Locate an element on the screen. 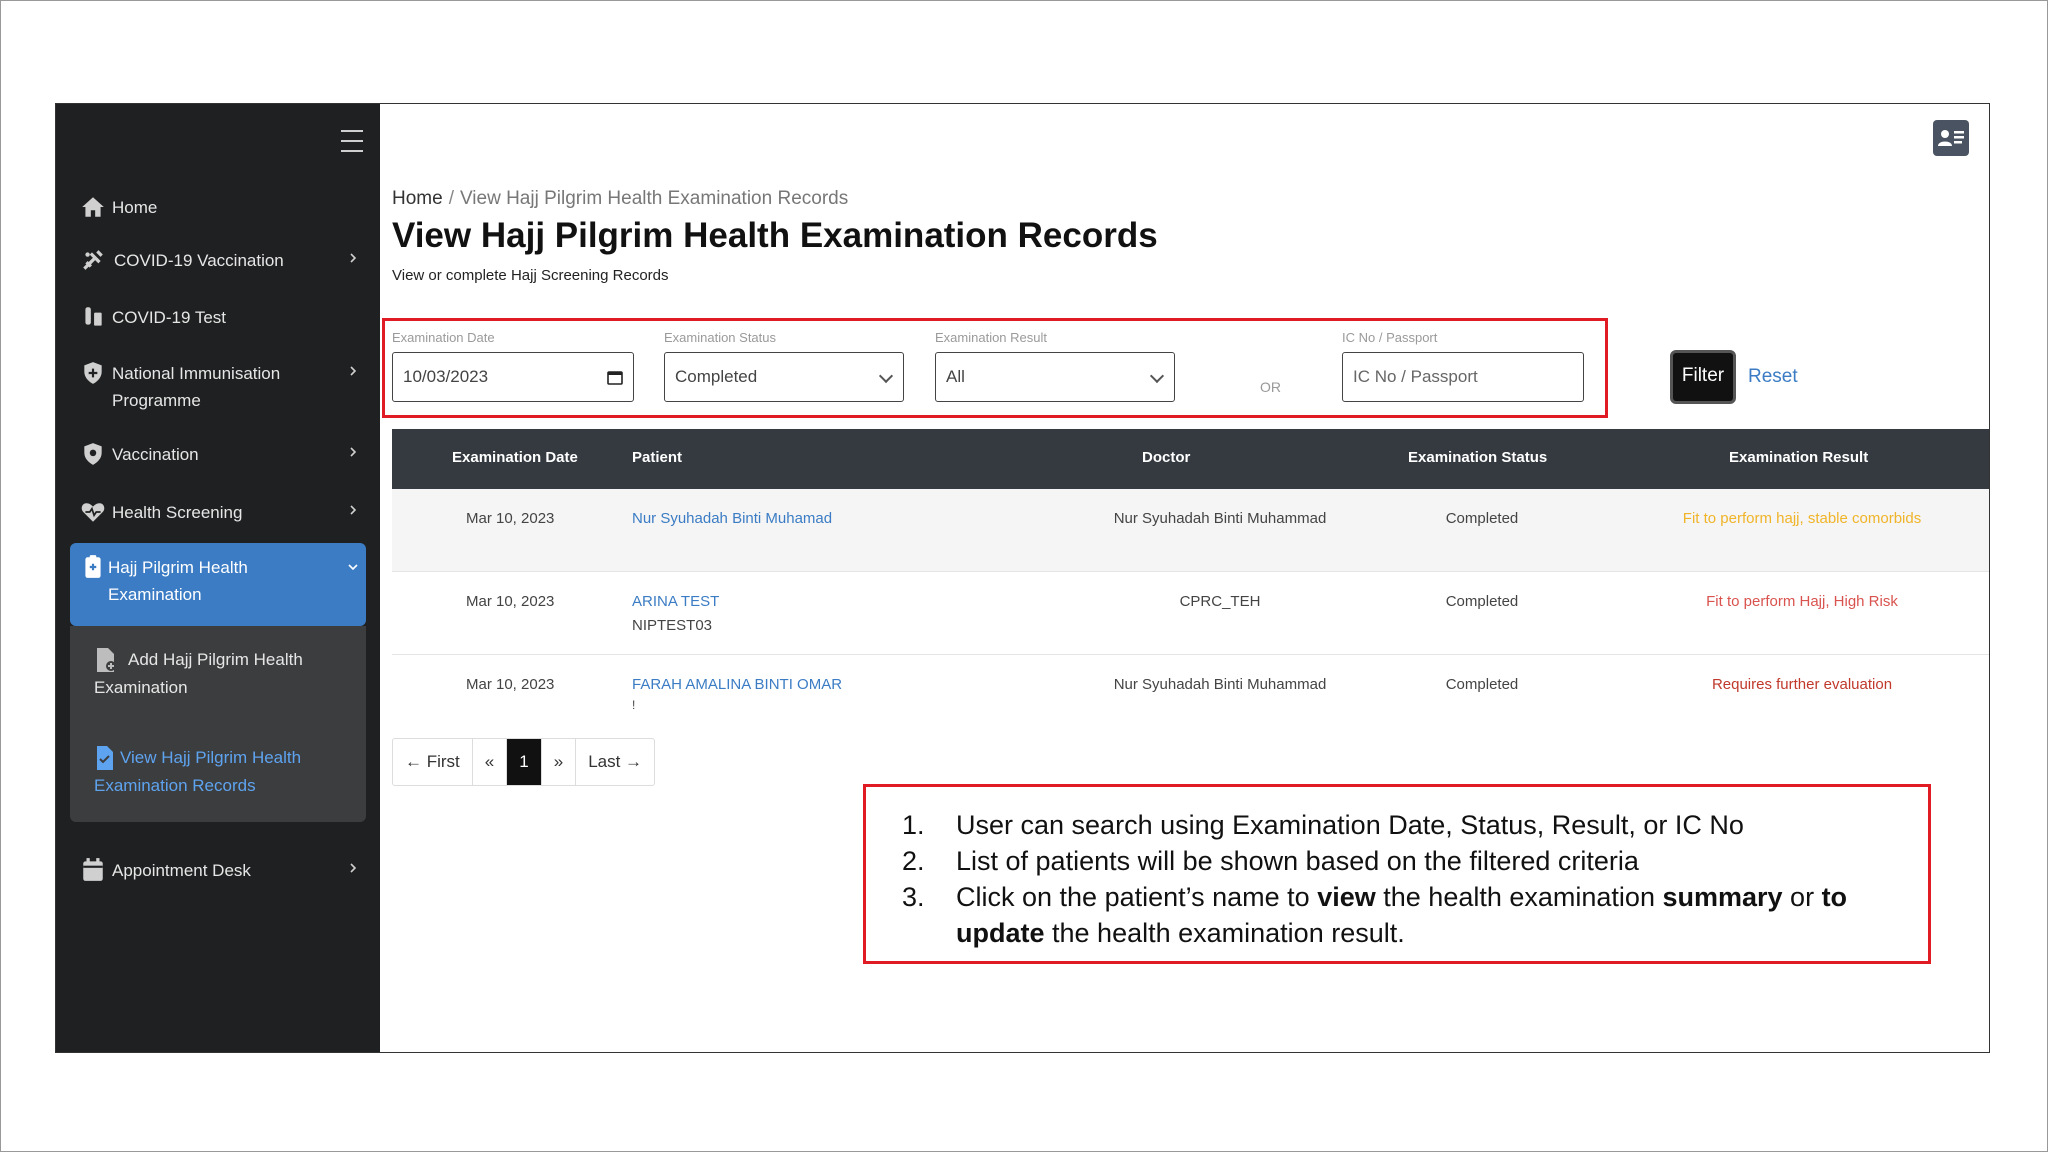 The image size is (2048, 1152). sidebar-item-label: Home is located at coordinates (135, 207).